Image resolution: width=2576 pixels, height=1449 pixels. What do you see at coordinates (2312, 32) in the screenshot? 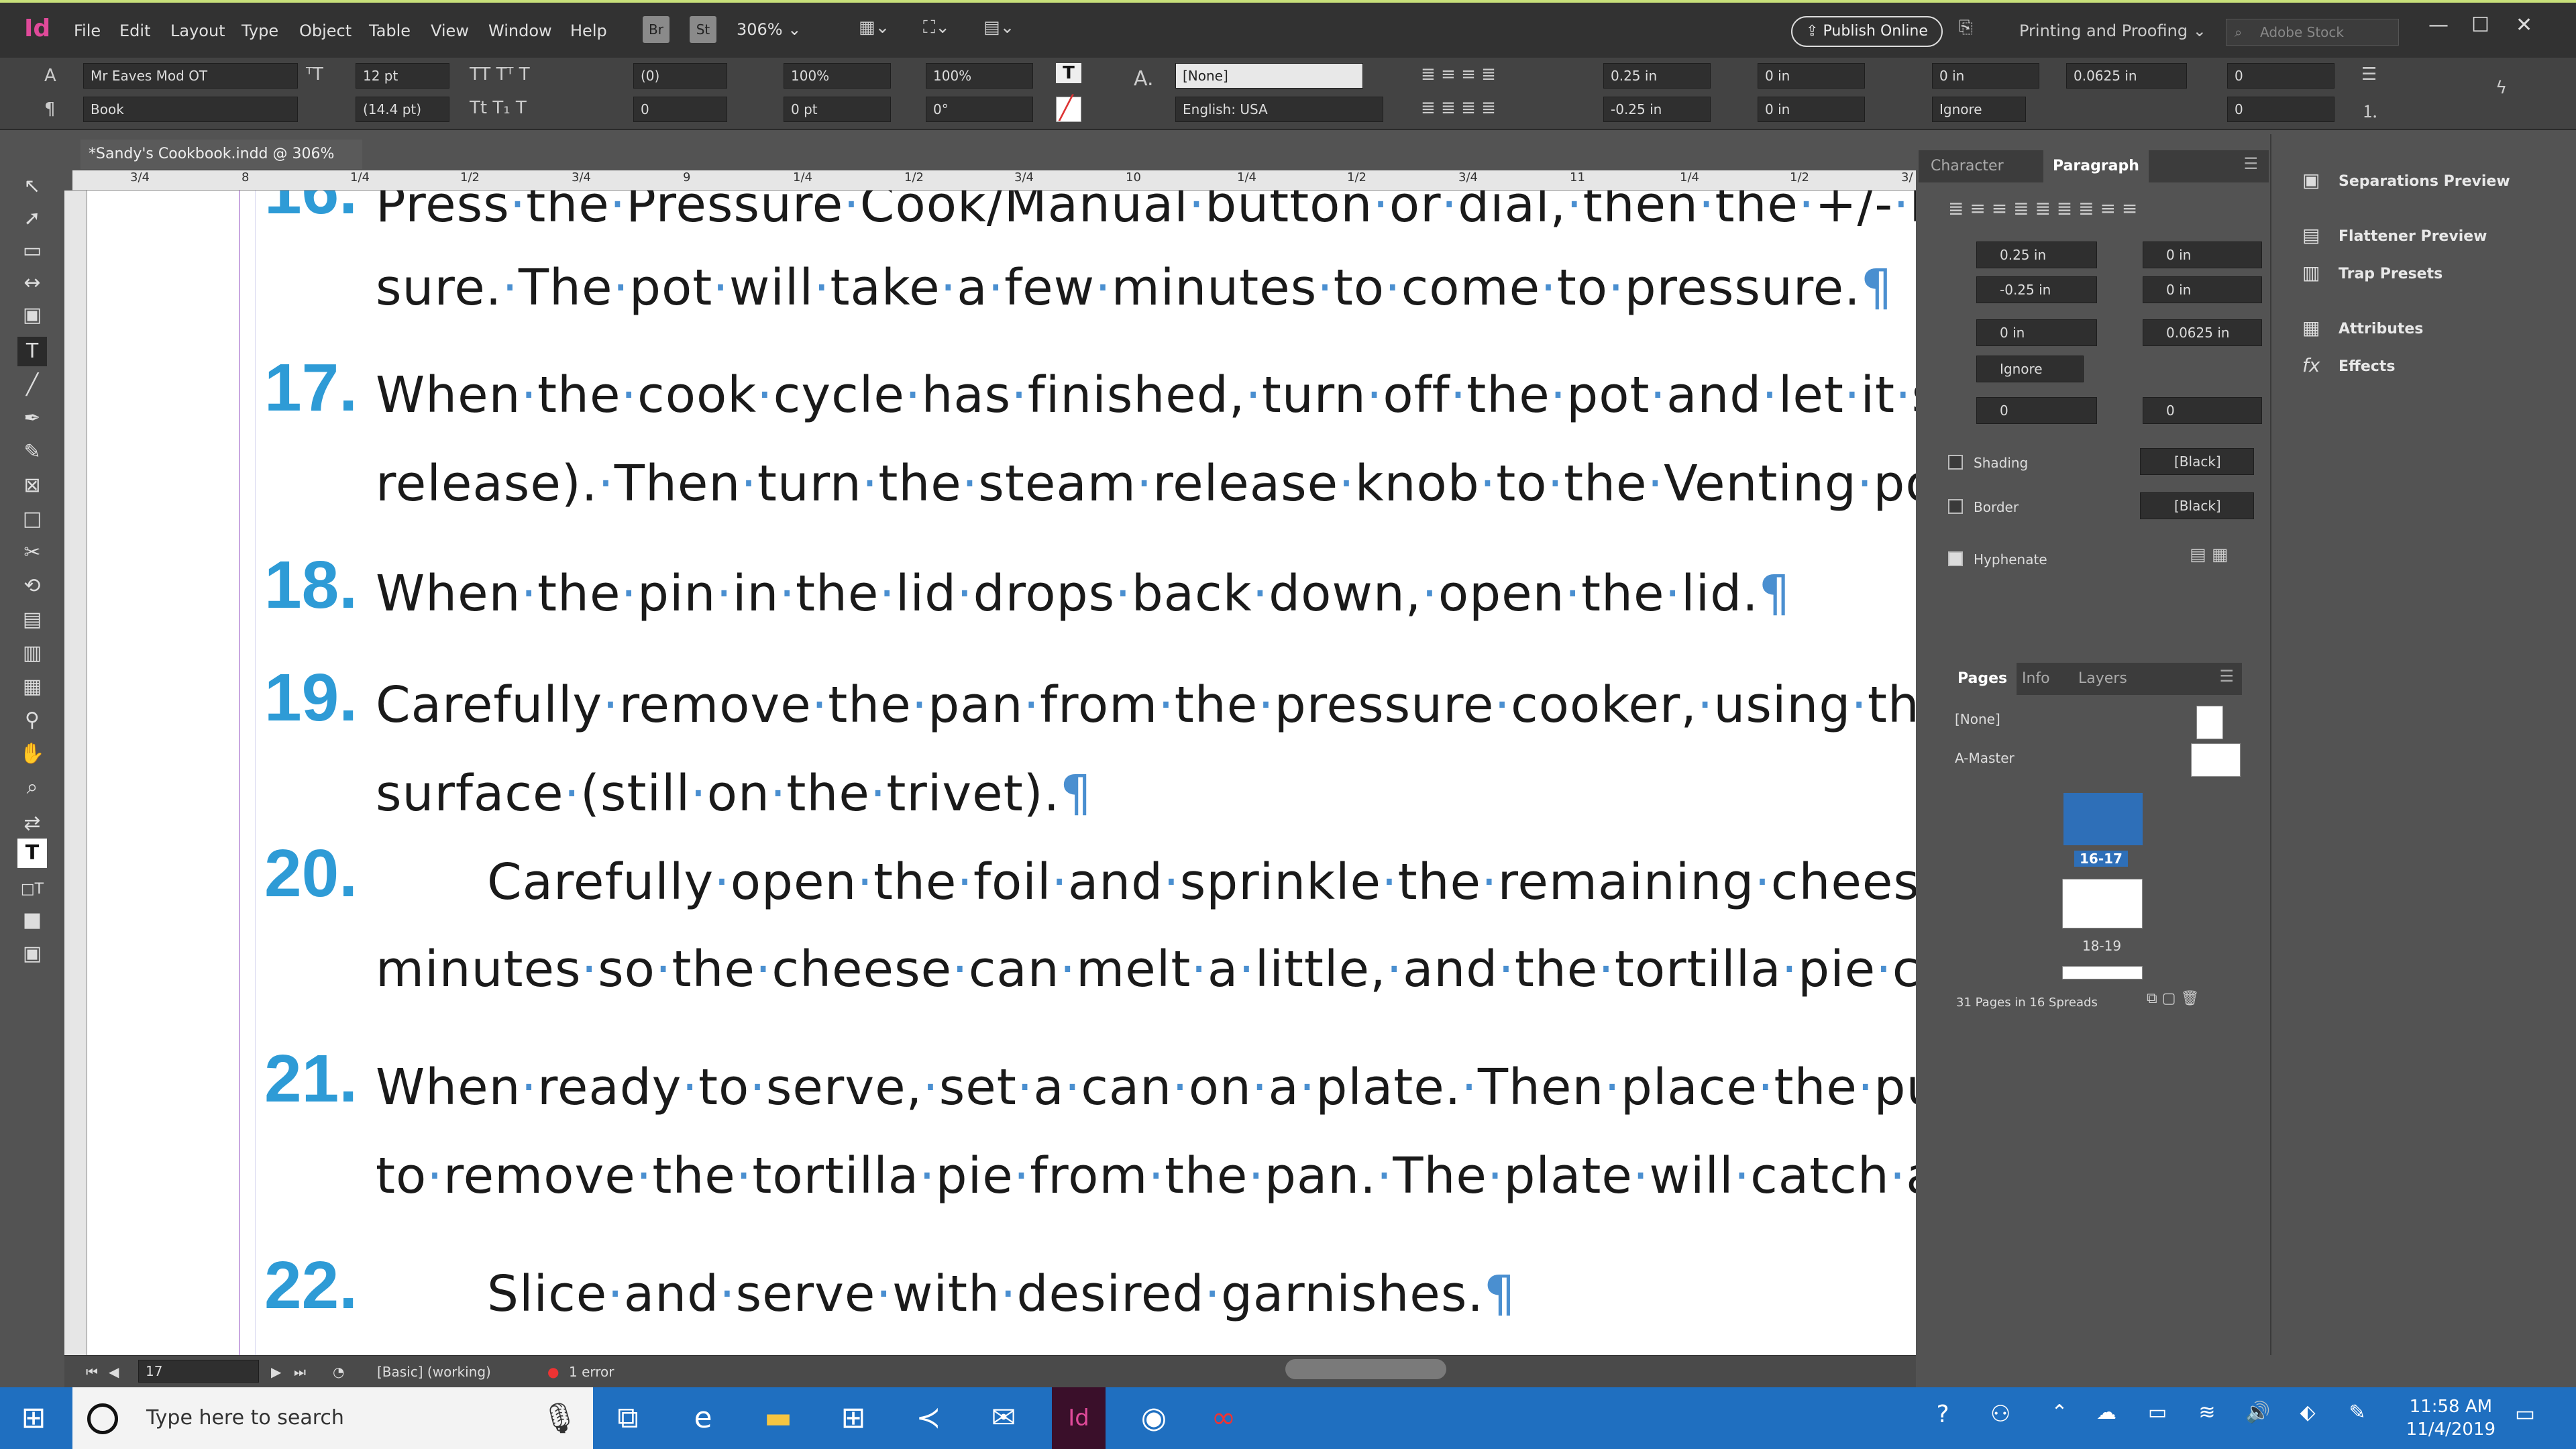
I see `adobe-stock-search: ⌕ Adobe Stock` at bounding box center [2312, 32].